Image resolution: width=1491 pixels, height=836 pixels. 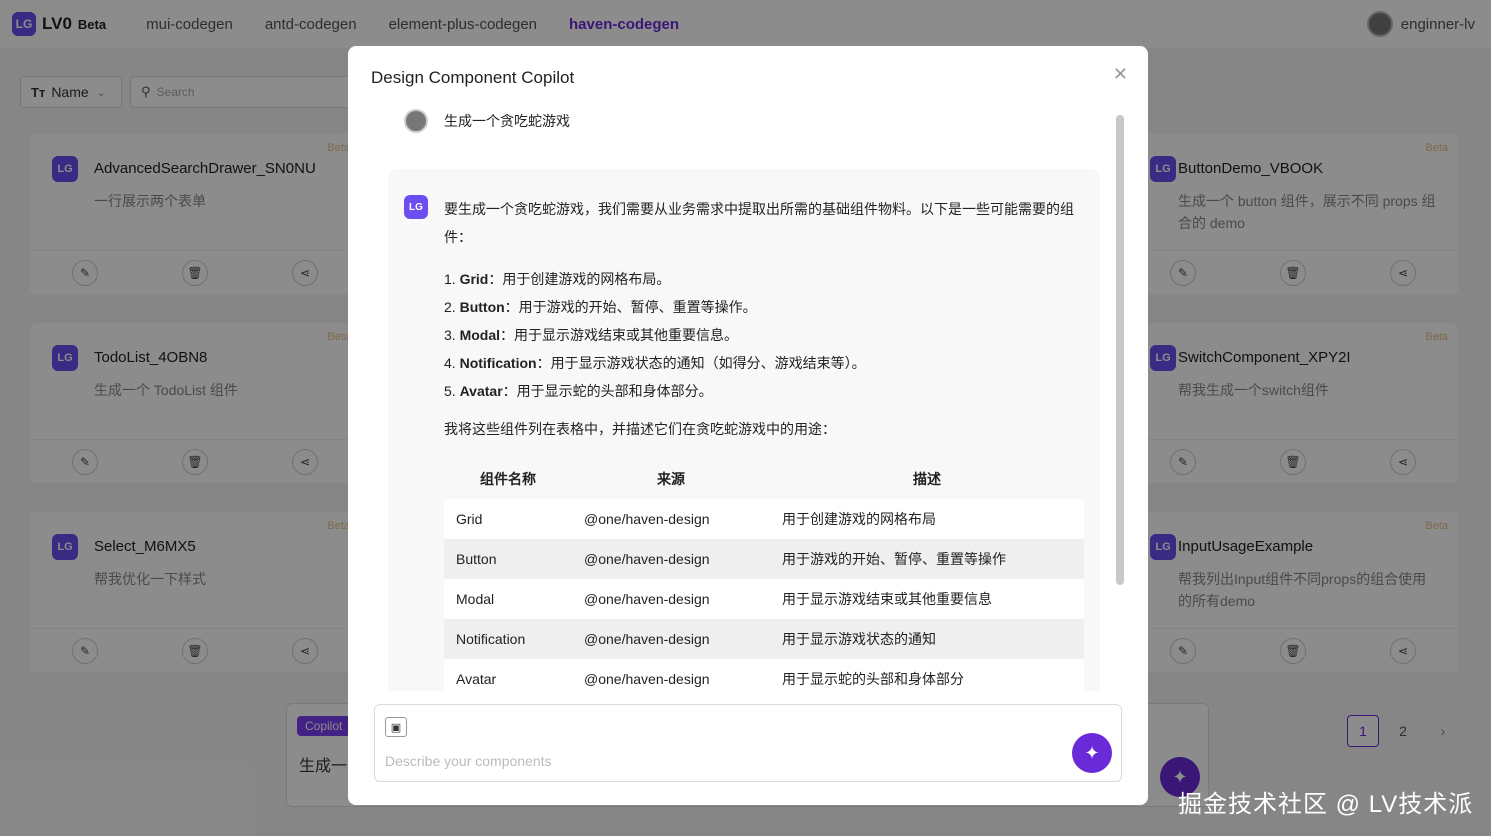 I want to click on list-item: 2. Button：用于游戏的开始、暂停、重置等操作。, so click(x=600, y=307).